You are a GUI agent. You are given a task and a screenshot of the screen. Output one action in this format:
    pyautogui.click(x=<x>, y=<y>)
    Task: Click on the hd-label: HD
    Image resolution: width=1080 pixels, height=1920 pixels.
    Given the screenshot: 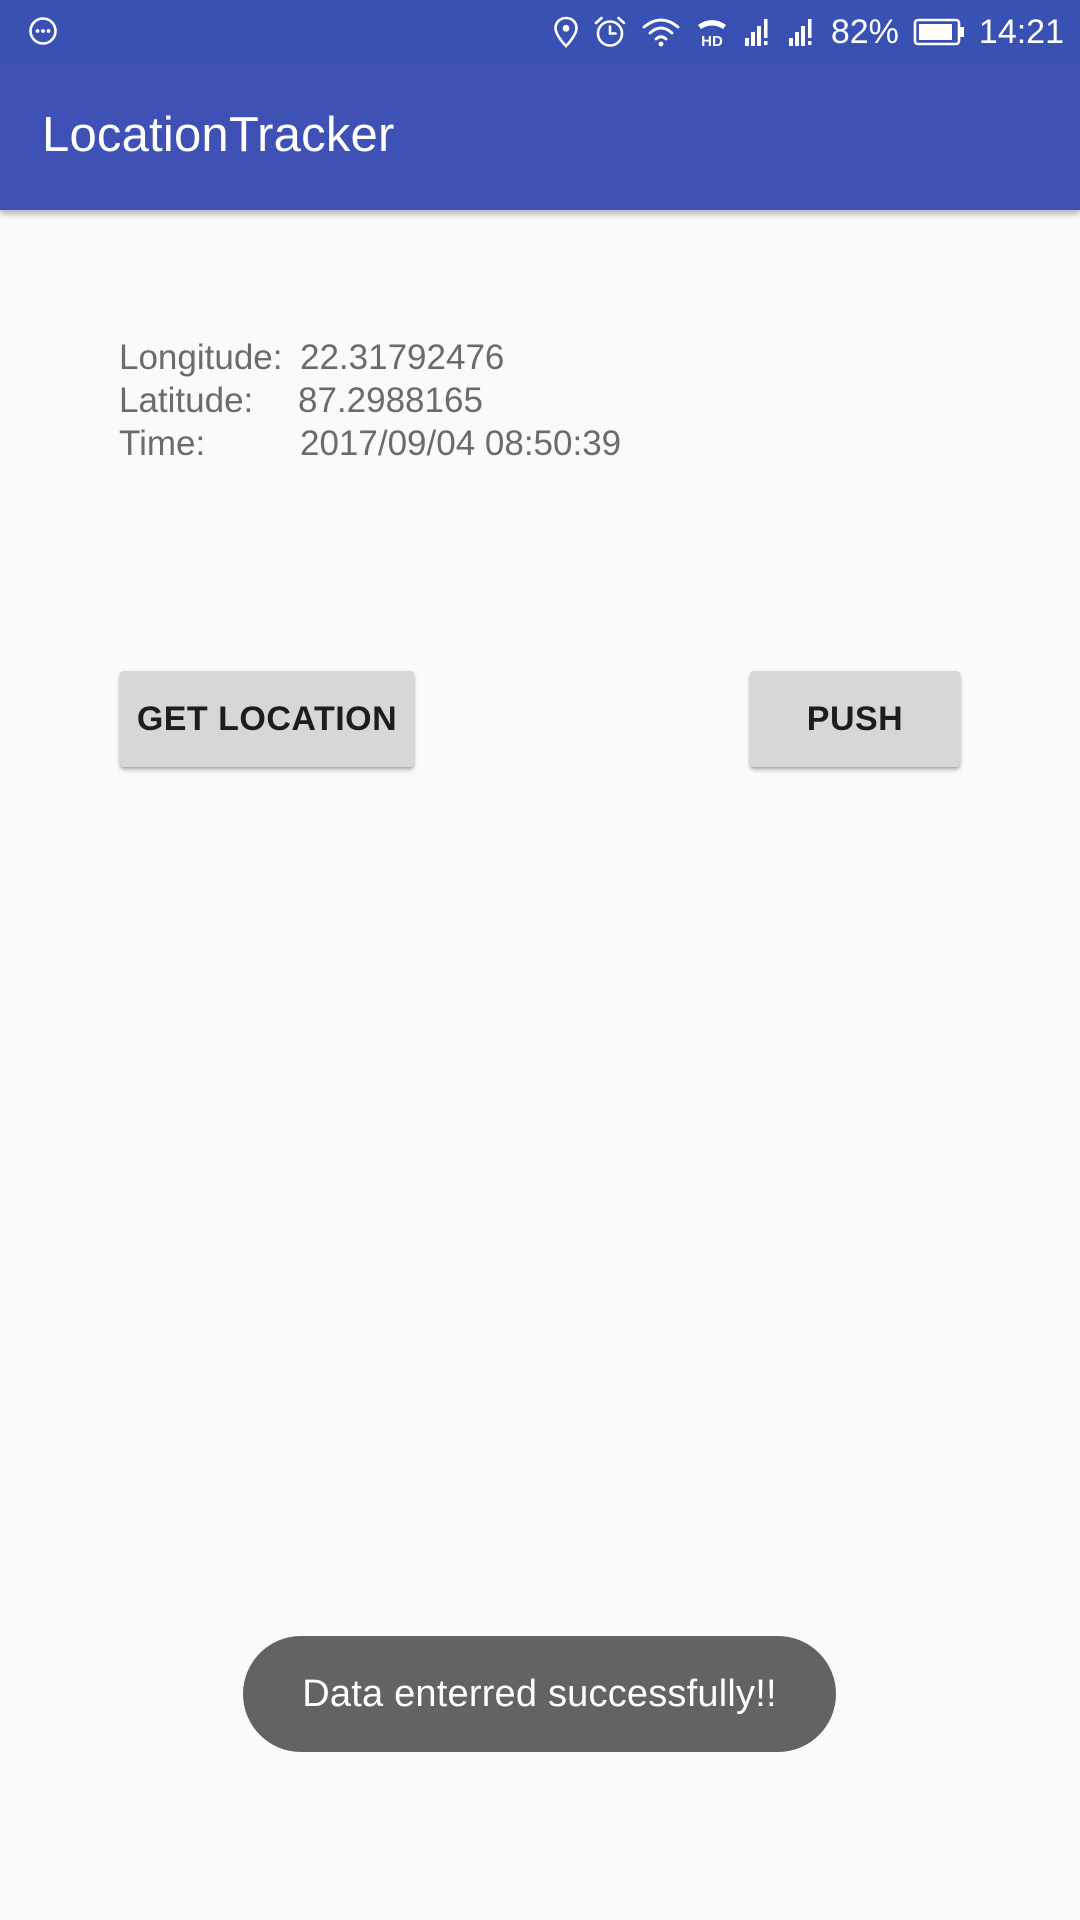 What is the action you would take?
    pyautogui.click(x=712, y=41)
    